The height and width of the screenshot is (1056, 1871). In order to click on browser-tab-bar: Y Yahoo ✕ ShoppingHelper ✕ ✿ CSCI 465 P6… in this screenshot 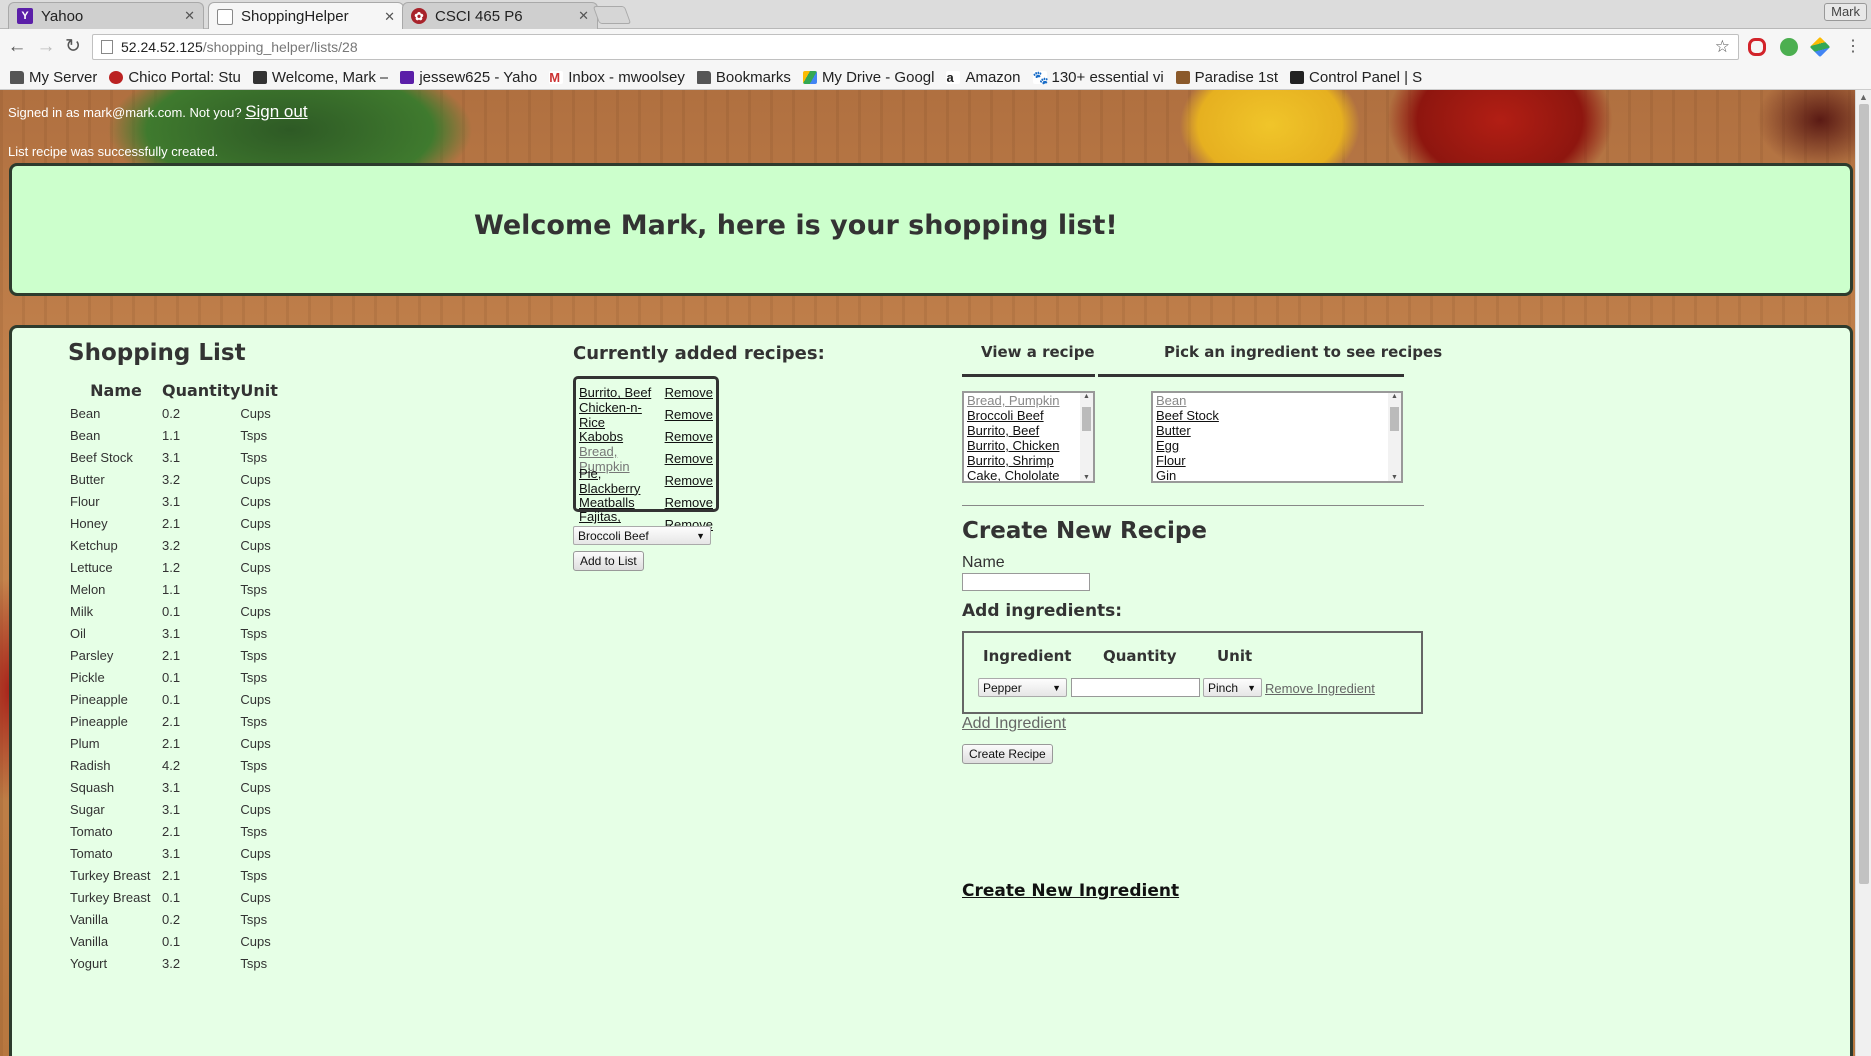, I will do `click(935, 15)`.